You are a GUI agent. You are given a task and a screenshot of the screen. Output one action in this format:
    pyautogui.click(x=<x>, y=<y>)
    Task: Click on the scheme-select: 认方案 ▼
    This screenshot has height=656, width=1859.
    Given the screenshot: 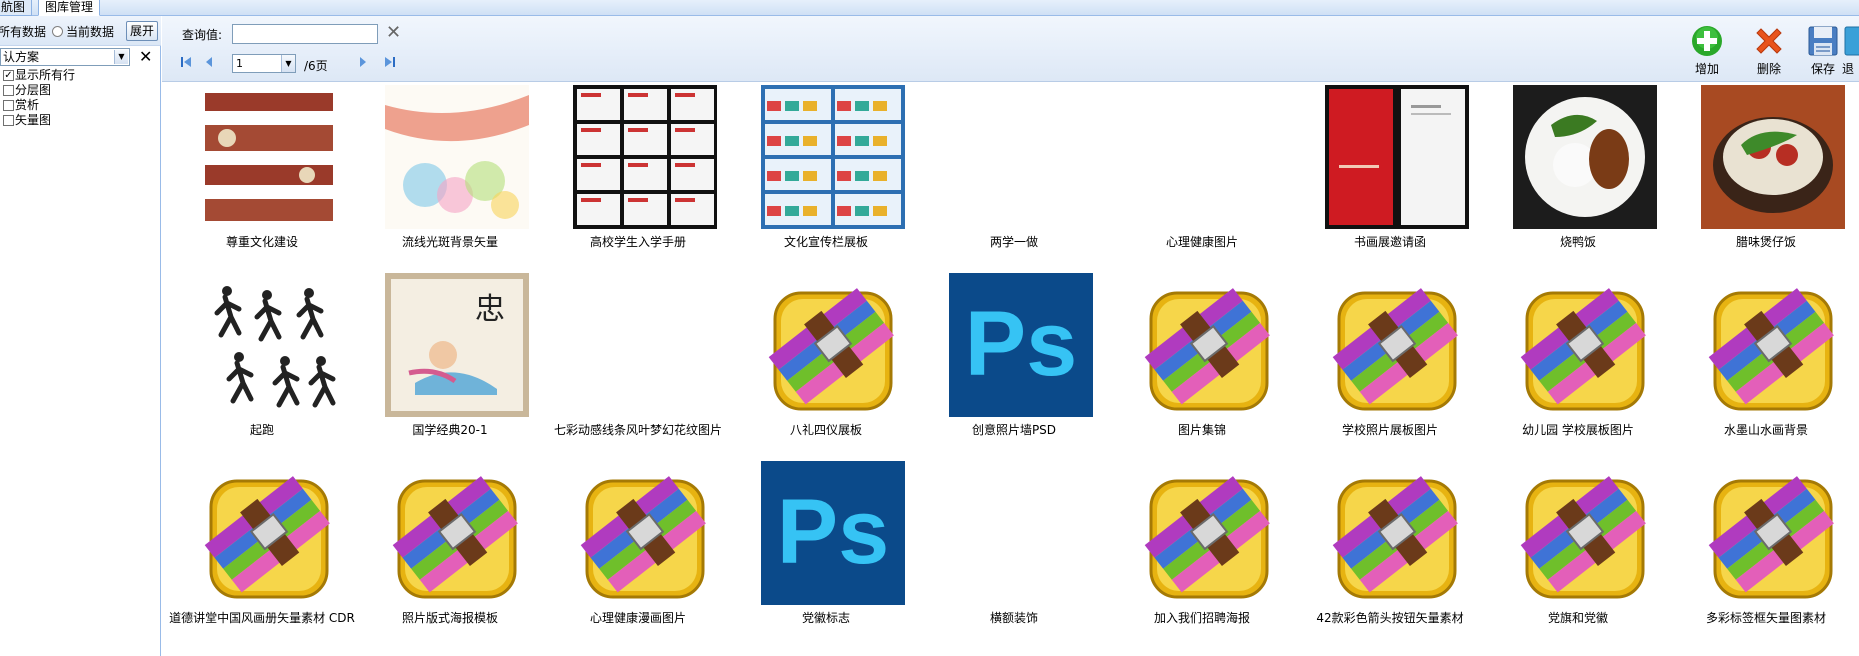 What is the action you would take?
    pyautogui.click(x=65, y=57)
    